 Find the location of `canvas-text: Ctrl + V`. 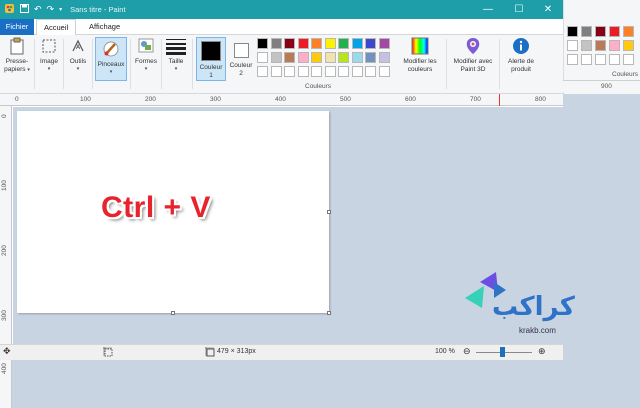

canvas-text: Ctrl + V is located at coordinates (156, 207).